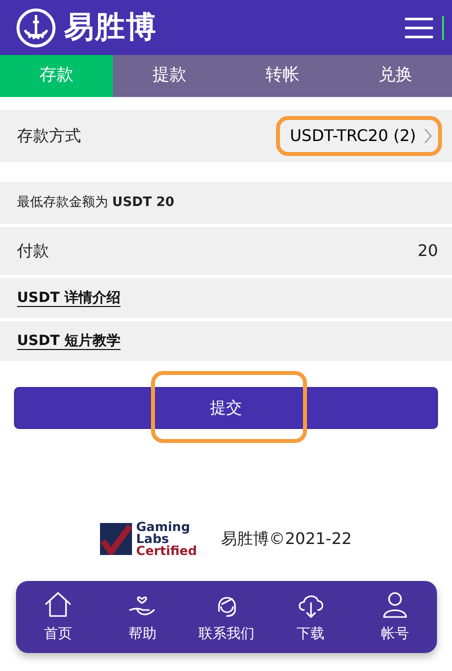  Describe the element at coordinates (148, 539) in the screenshot. I see `certification-badge: Gaming Labs Certified` at that location.